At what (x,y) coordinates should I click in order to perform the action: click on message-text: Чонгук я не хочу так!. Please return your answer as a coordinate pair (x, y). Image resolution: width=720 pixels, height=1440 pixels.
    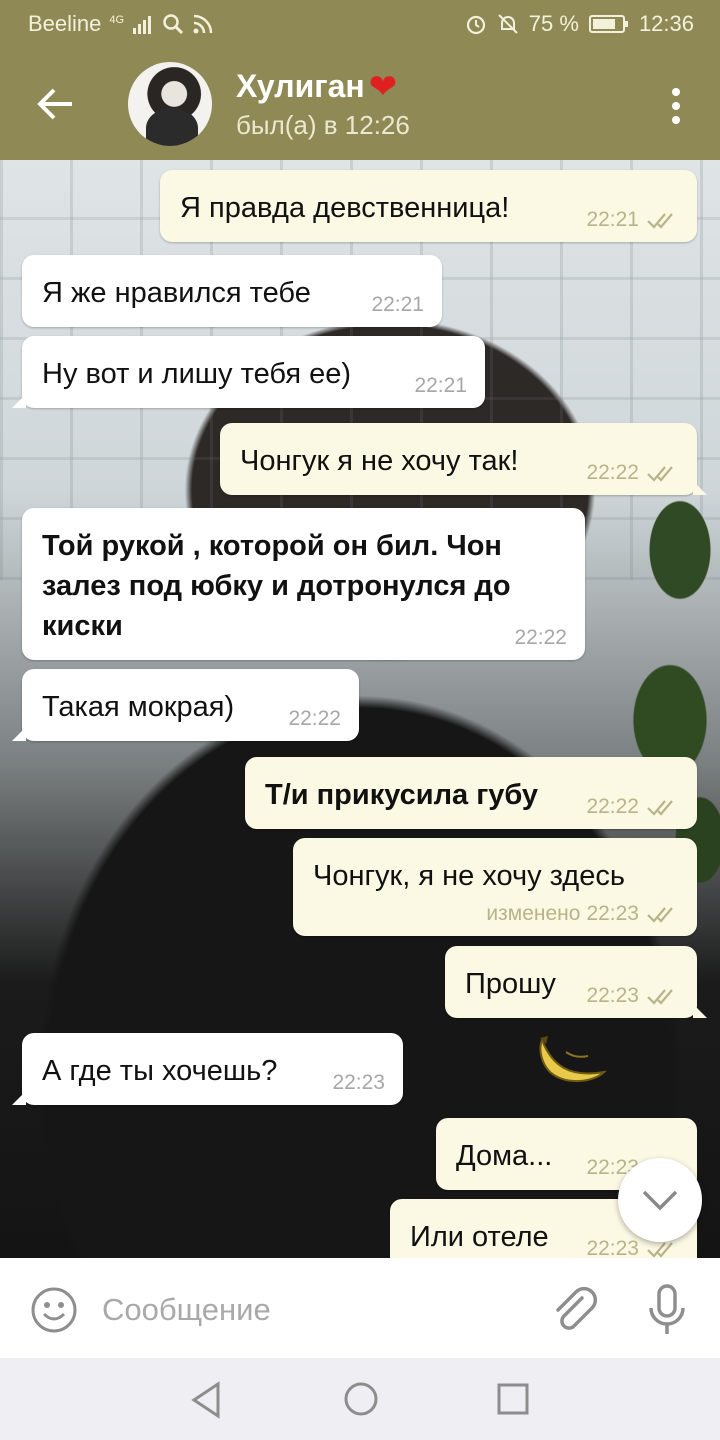
    Looking at the image, I should click on (379, 461).